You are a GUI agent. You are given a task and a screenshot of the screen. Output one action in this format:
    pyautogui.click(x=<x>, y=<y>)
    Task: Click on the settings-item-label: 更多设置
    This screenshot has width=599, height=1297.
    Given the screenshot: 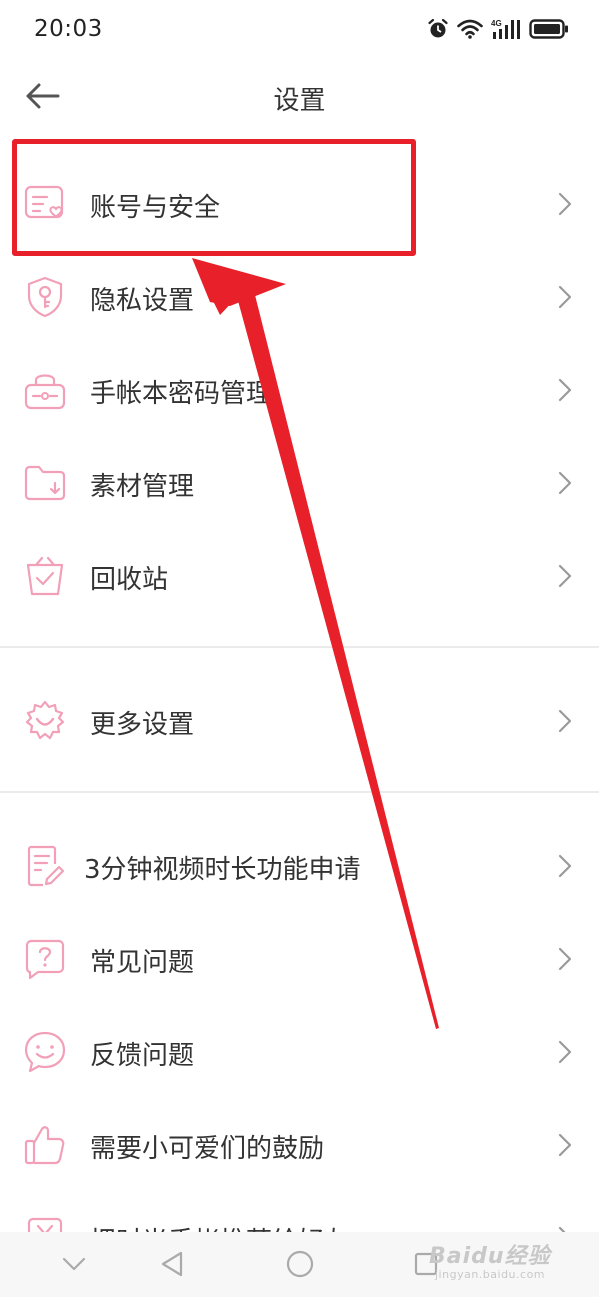 What is the action you would take?
    pyautogui.click(x=142, y=725)
    